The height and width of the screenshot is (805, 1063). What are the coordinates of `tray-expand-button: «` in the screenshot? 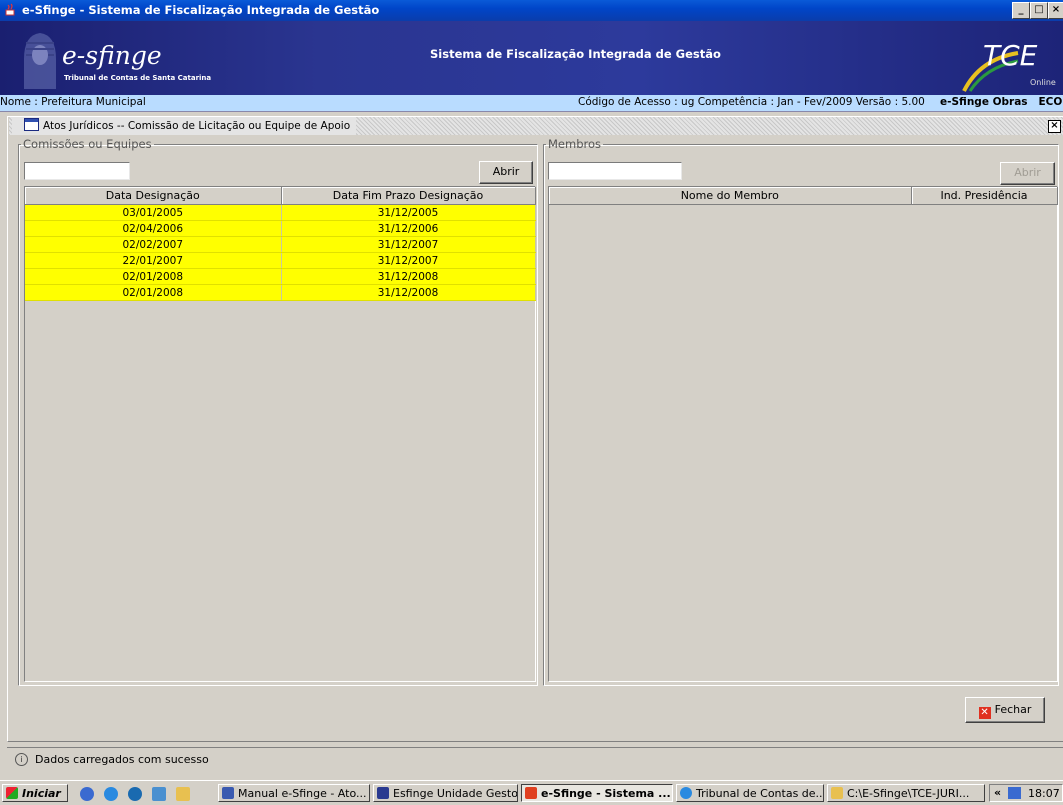 It's located at (997, 792).